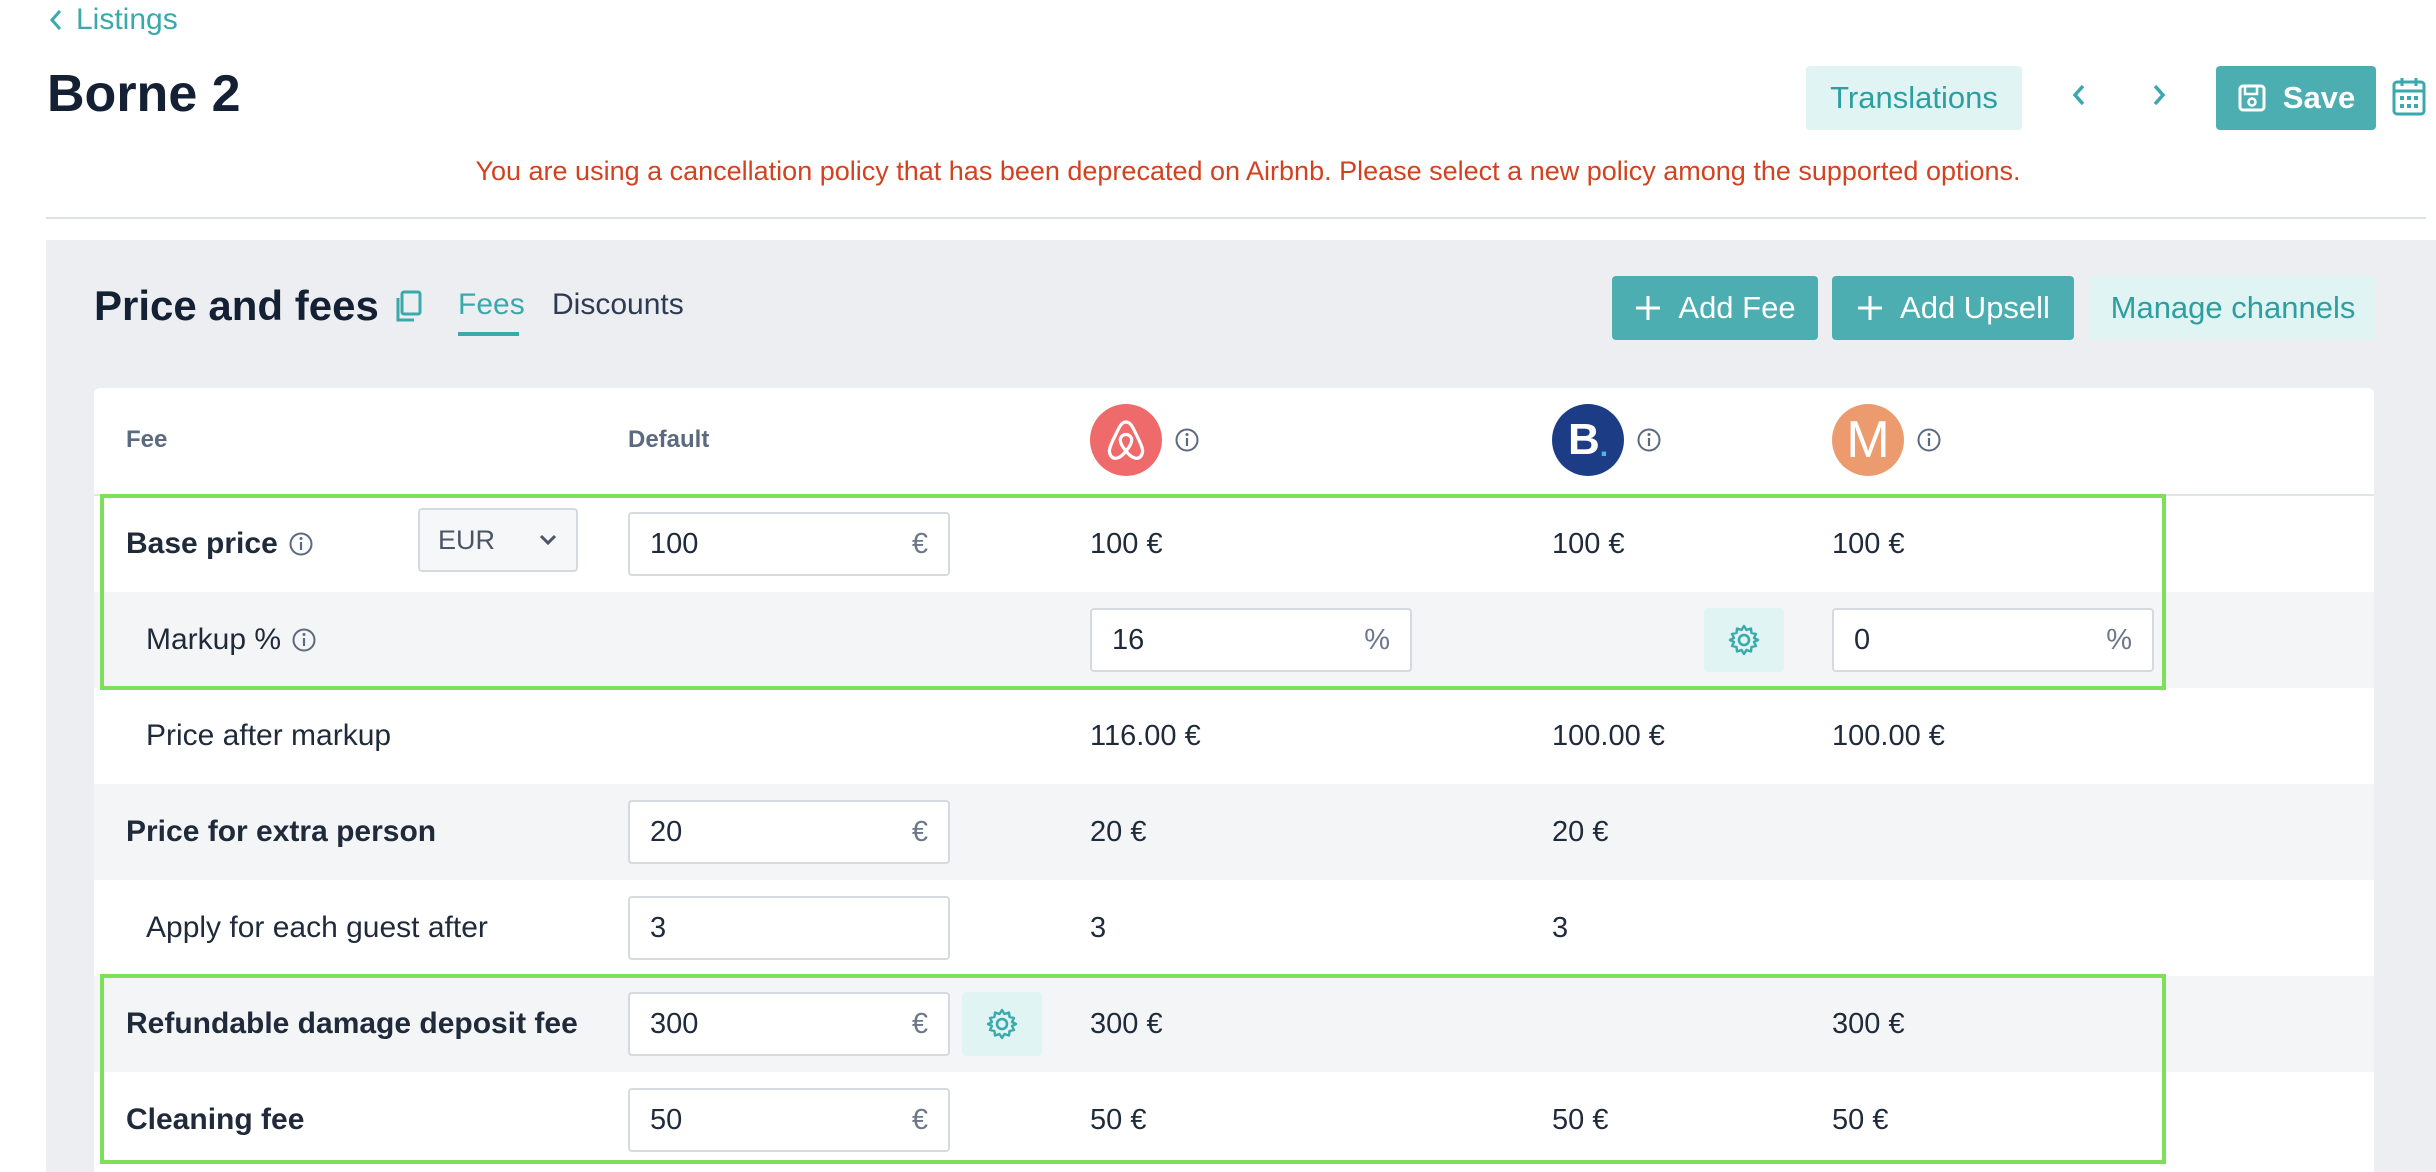 This screenshot has width=2436, height=1172. I want to click on tab-discounts: Discounts, so click(618, 305).